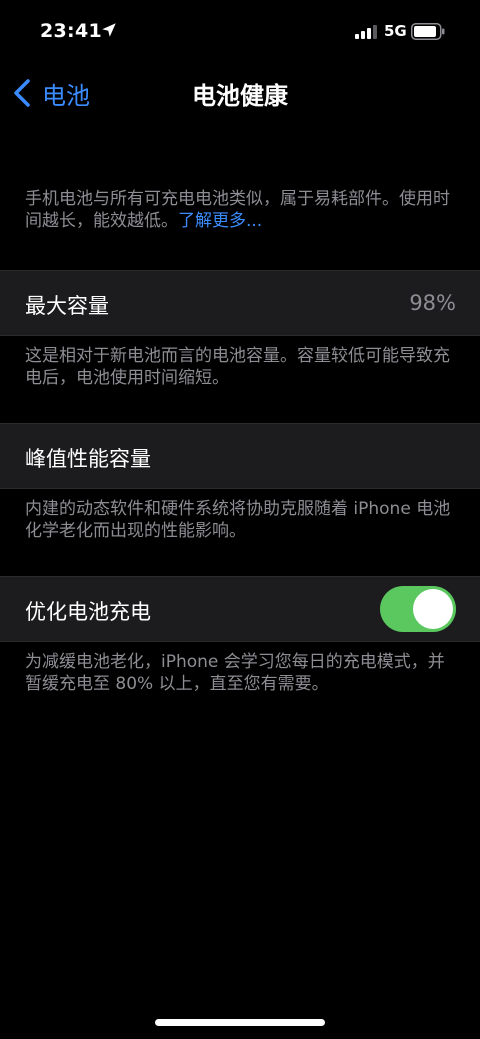  Describe the element at coordinates (71, 31) in the screenshot. I see `status-time: 23:41` at that location.